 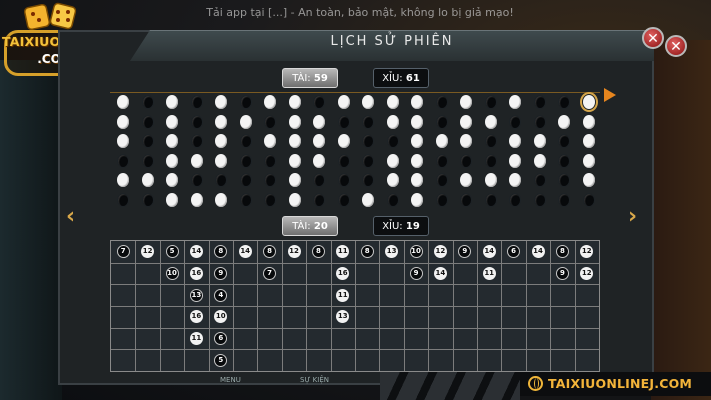 I want to click on close-button-secondary: ✕, so click(x=676, y=46).